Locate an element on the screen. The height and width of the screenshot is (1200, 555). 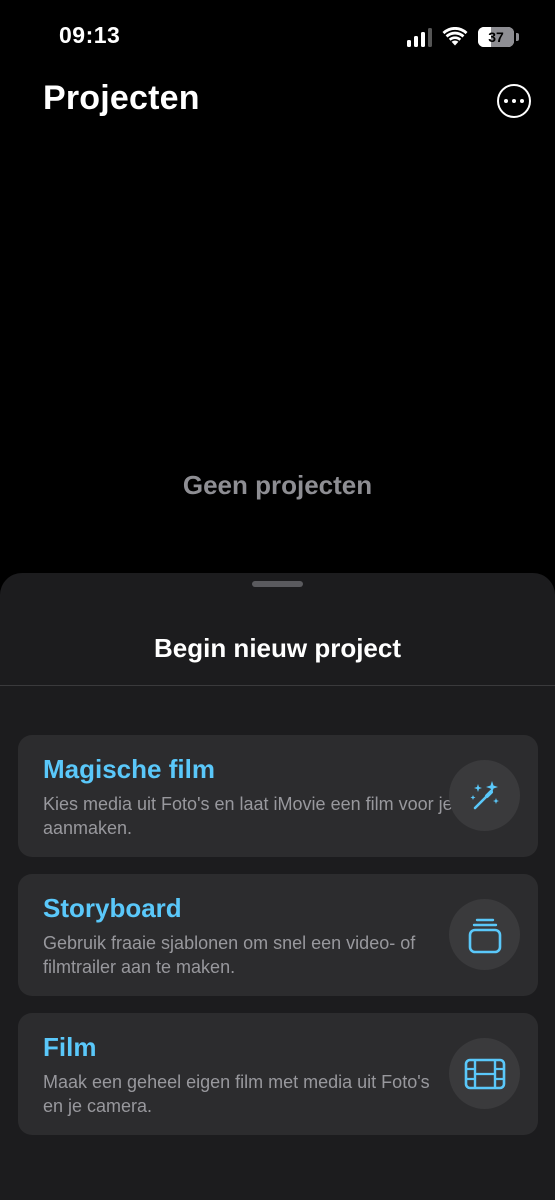
option-title: Storyboard is located at coordinates (112, 908).